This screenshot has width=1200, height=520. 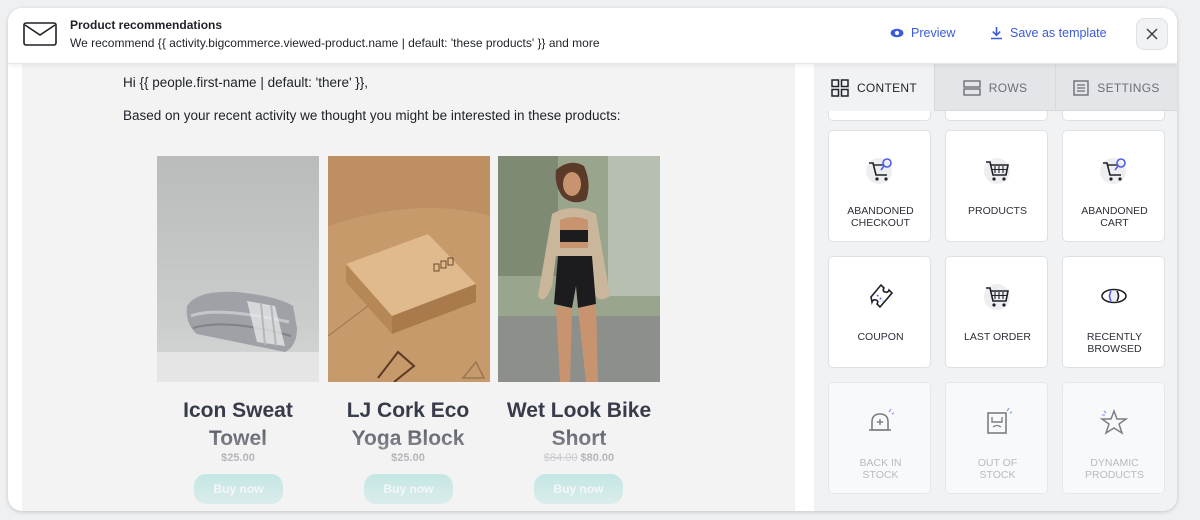 I want to click on product-name: Icon Sweat Towel, so click(x=238, y=424).